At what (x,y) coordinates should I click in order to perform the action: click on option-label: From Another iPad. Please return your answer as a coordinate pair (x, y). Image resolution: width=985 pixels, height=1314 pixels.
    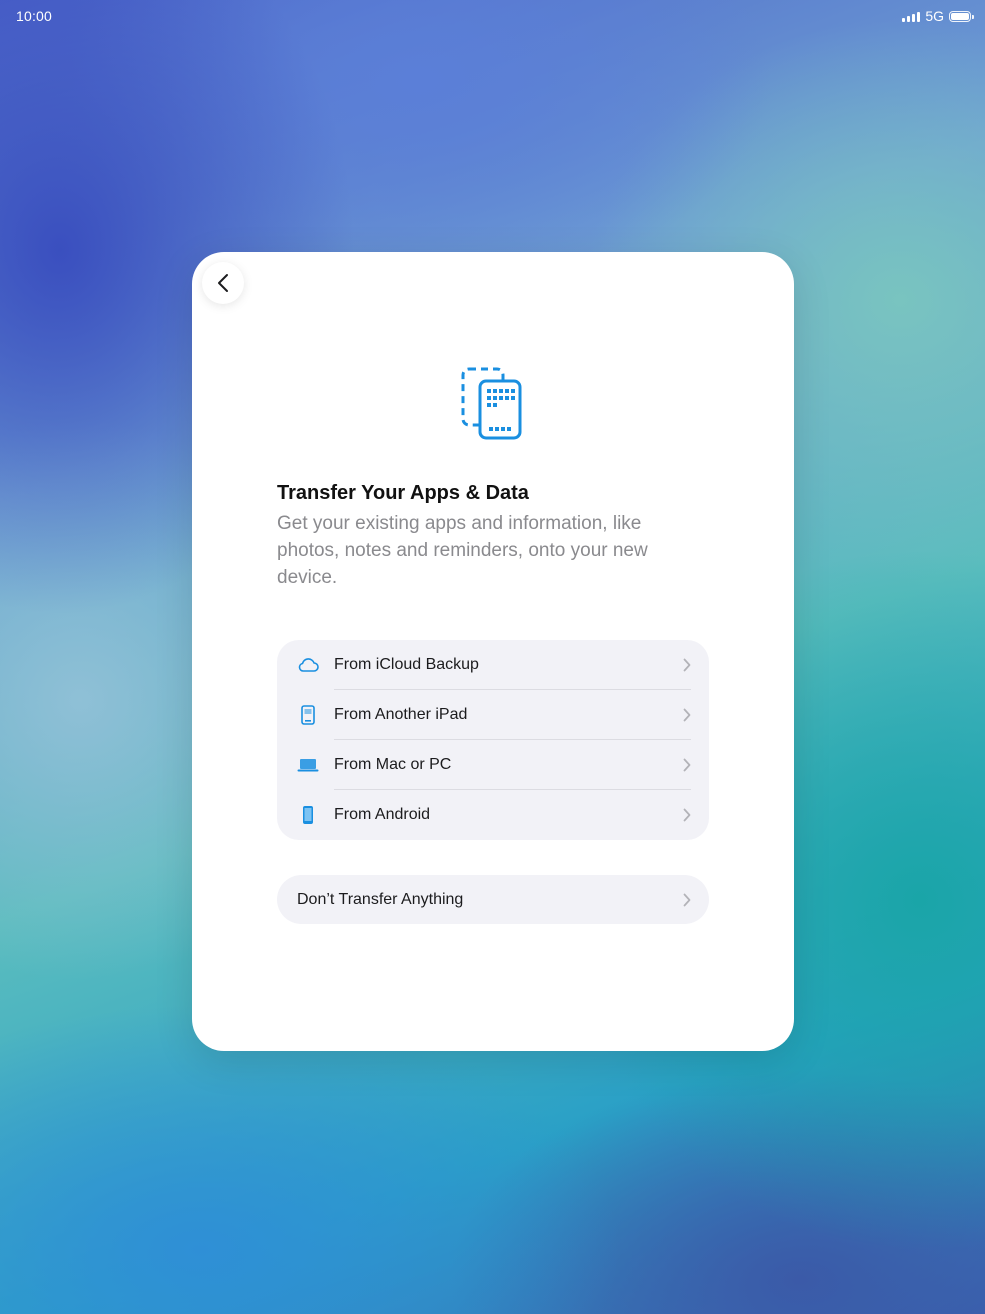
    Looking at the image, I should click on (401, 714).